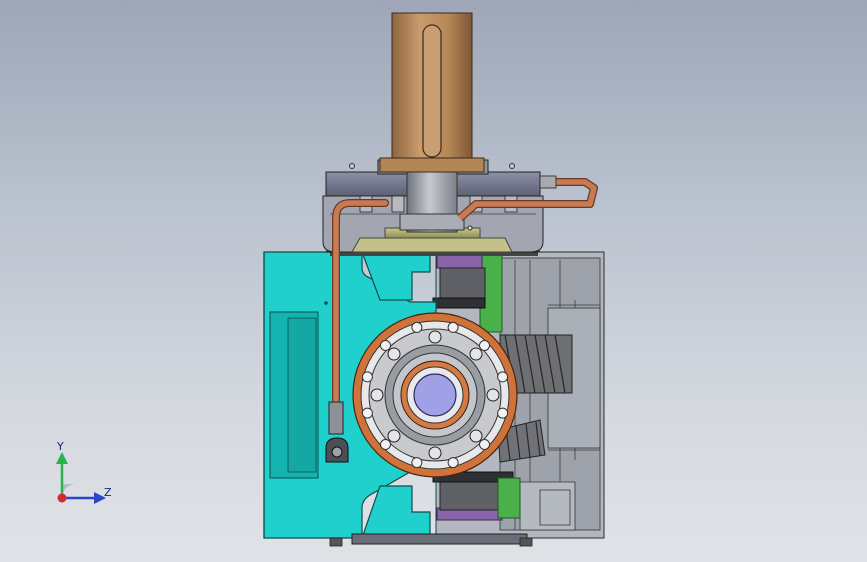 The width and height of the screenshot is (867, 562). I want to click on bronze-shaft, so click(432, 92).